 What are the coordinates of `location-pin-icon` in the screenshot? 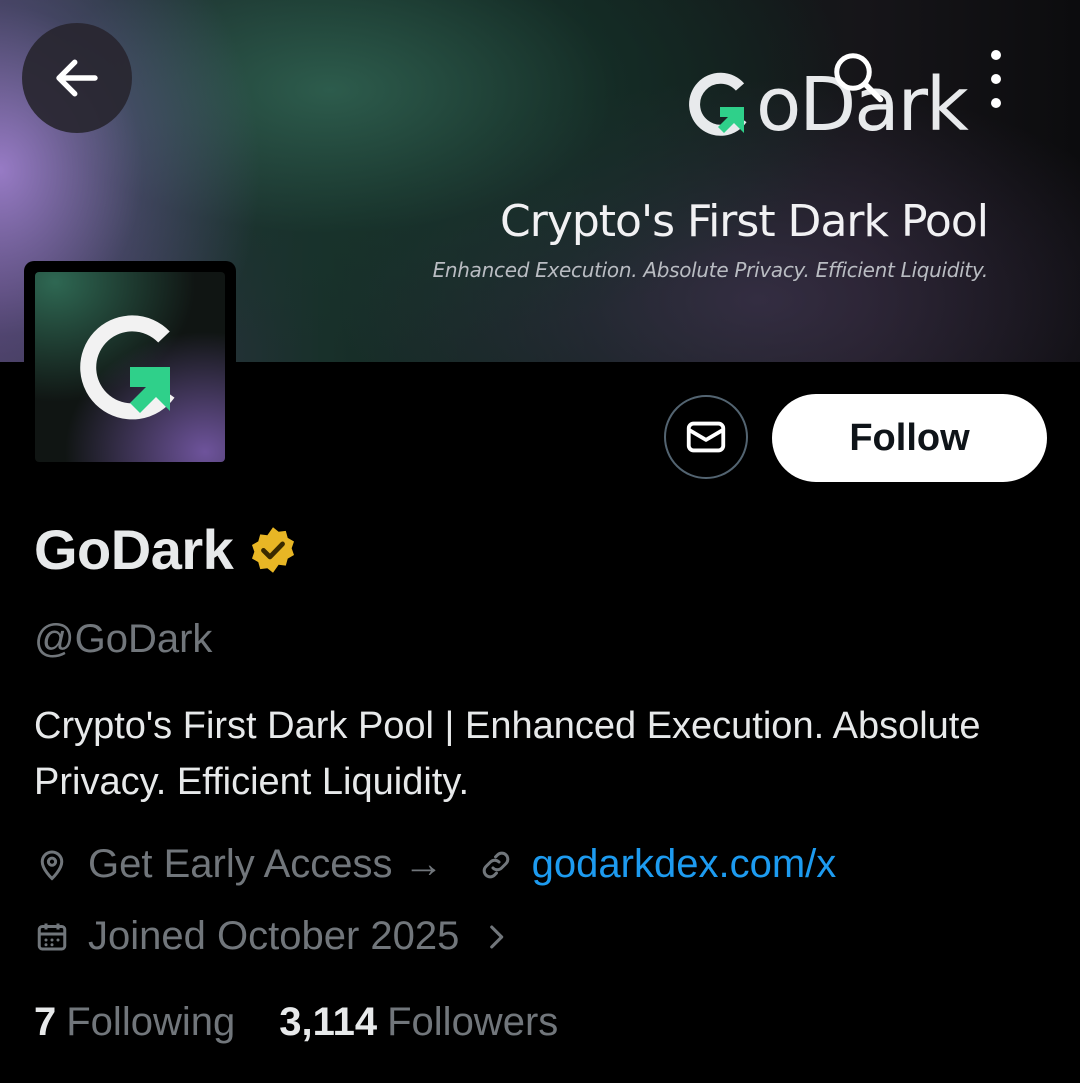 It's located at (52, 865).